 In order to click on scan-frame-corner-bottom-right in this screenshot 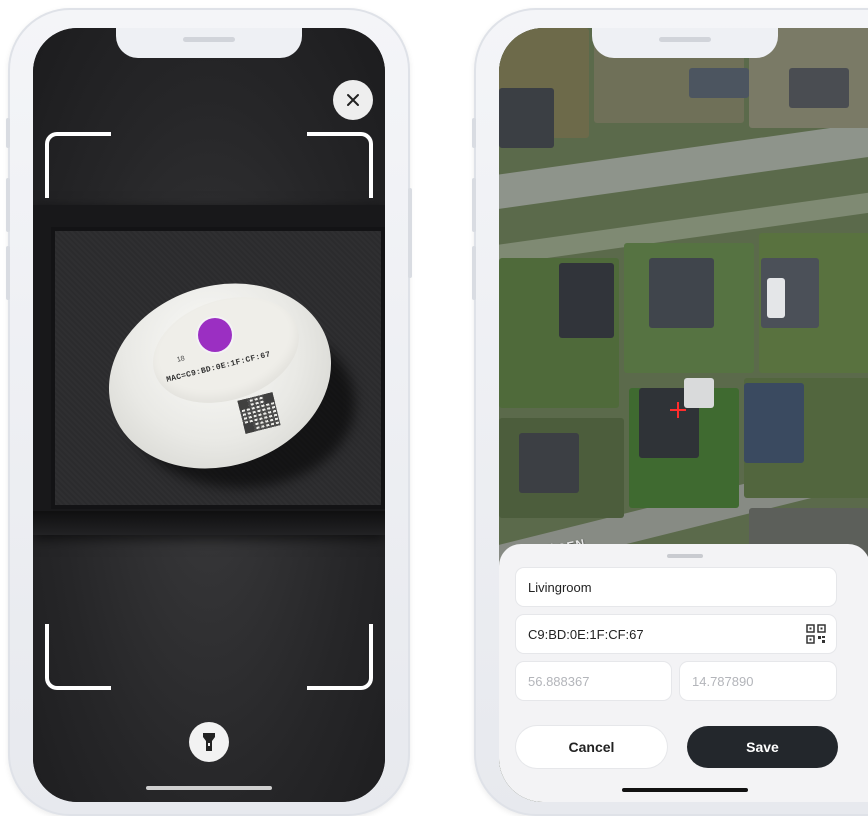, I will do `click(340, 657)`.